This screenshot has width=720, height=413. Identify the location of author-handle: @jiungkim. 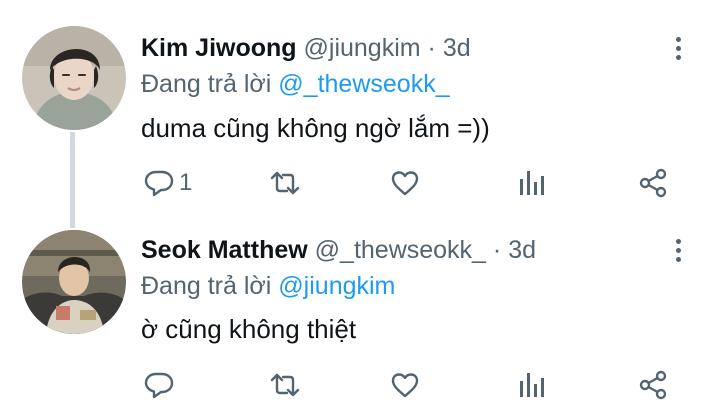
(362, 48).